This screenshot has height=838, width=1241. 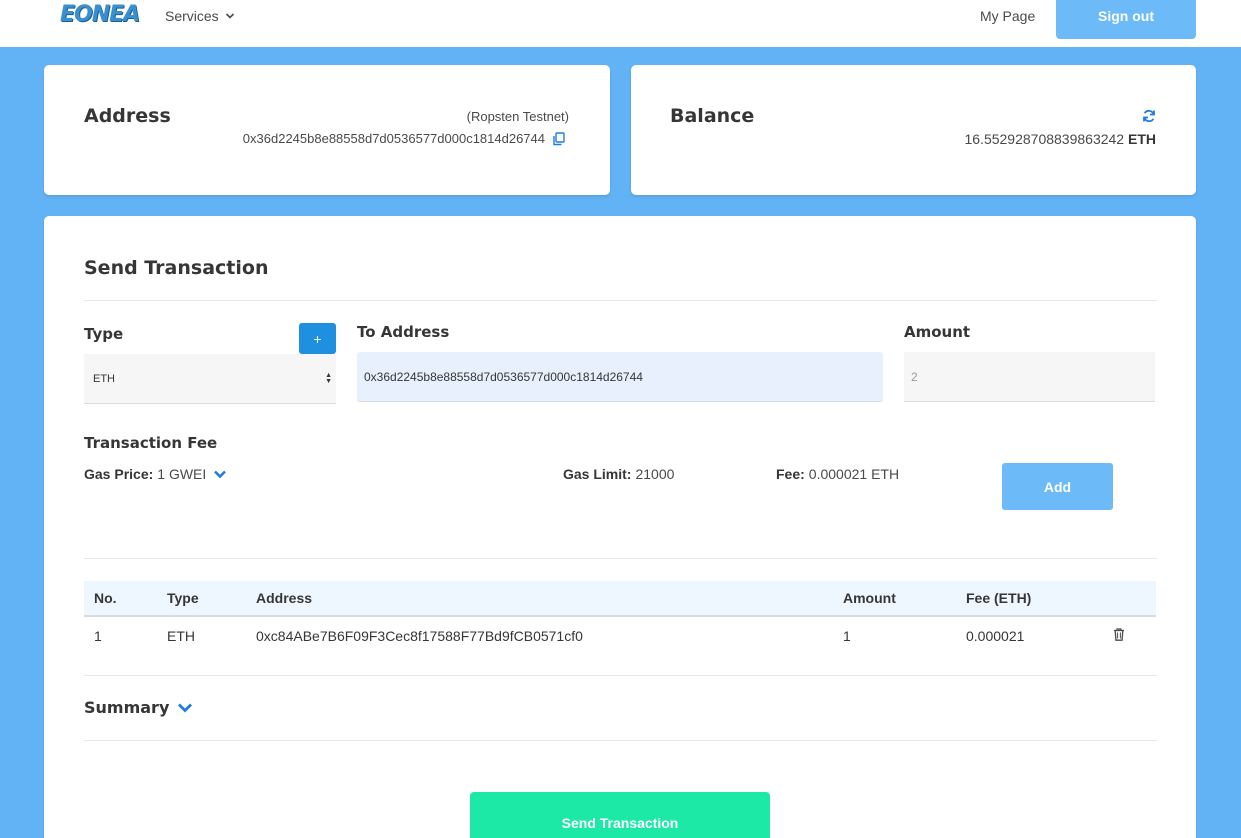 What do you see at coordinates (1126, 19) in the screenshot?
I see `sign-out-button: Sign out` at bounding box center [1126, 19].